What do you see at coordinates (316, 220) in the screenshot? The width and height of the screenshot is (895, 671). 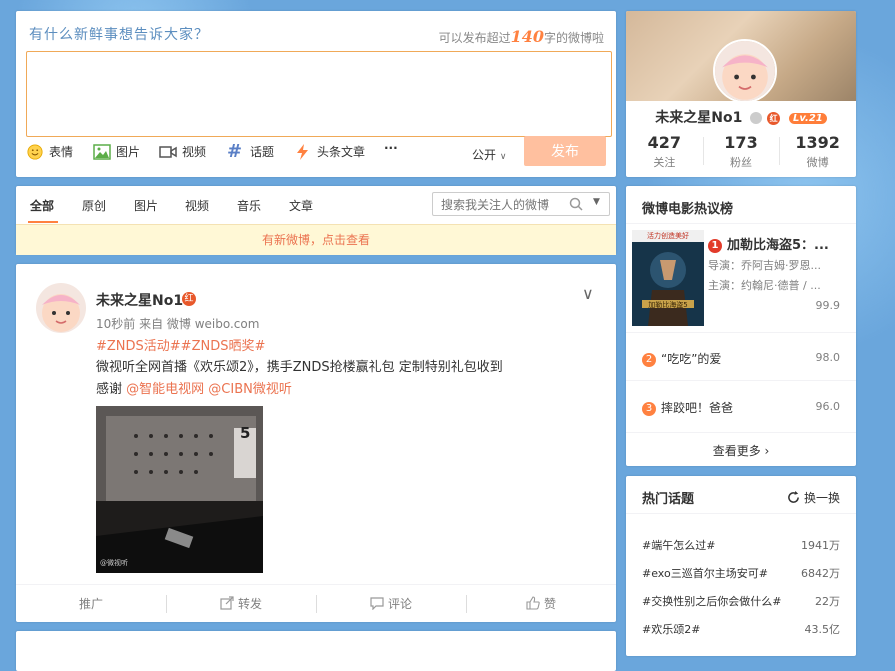 I see `feed-tabs-card: 全部 原创 图片 视频 音乐 文章 ▼ 有新微博，点击查看` at bounding box center [316, 220].